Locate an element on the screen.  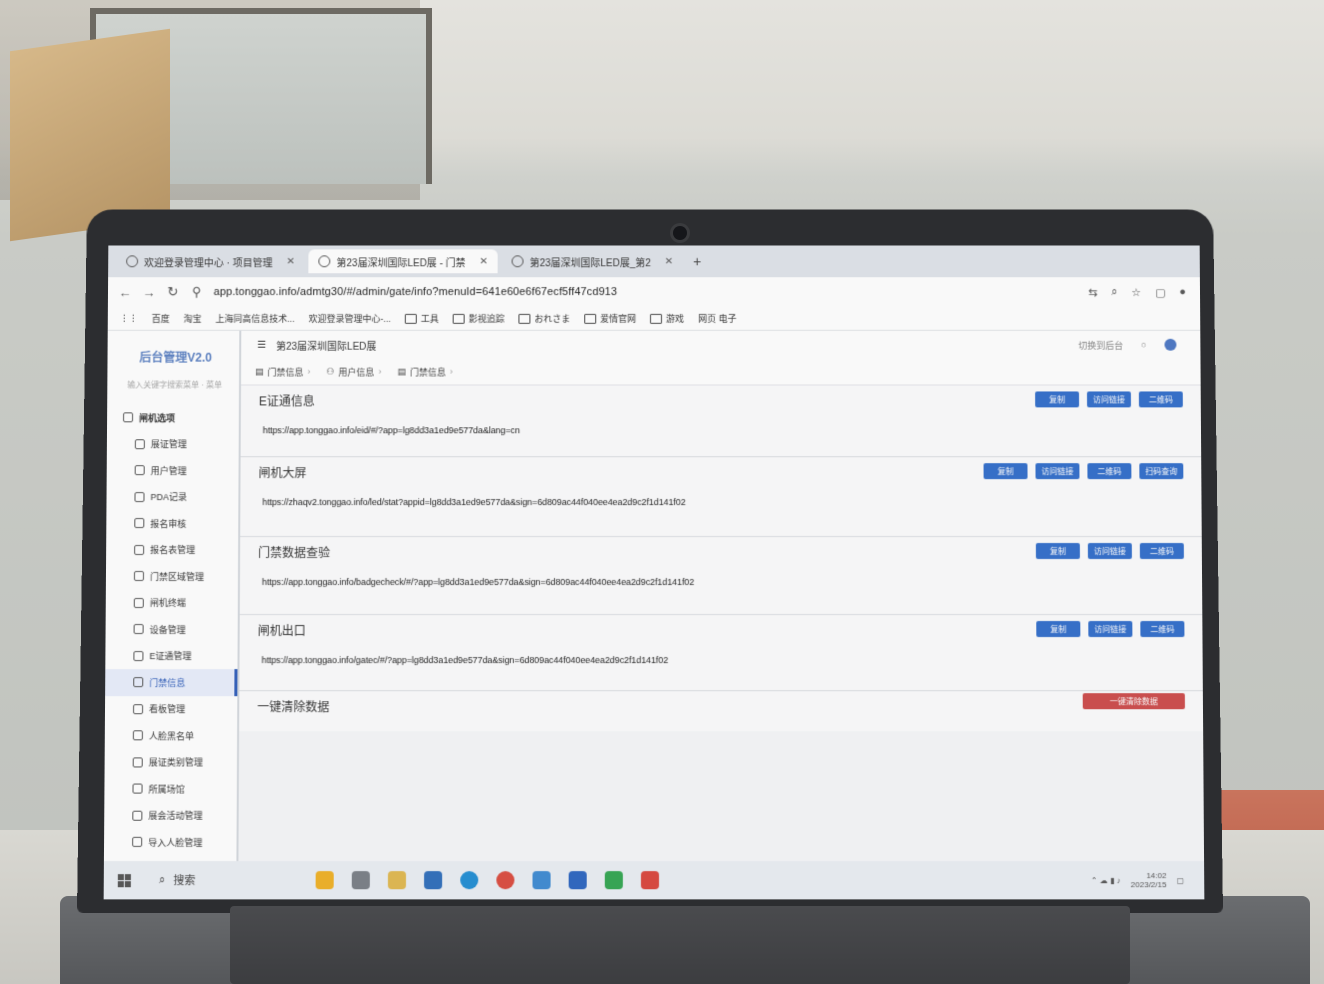
bookmark-folder: 游戏 is located at coordinates (667, 318).